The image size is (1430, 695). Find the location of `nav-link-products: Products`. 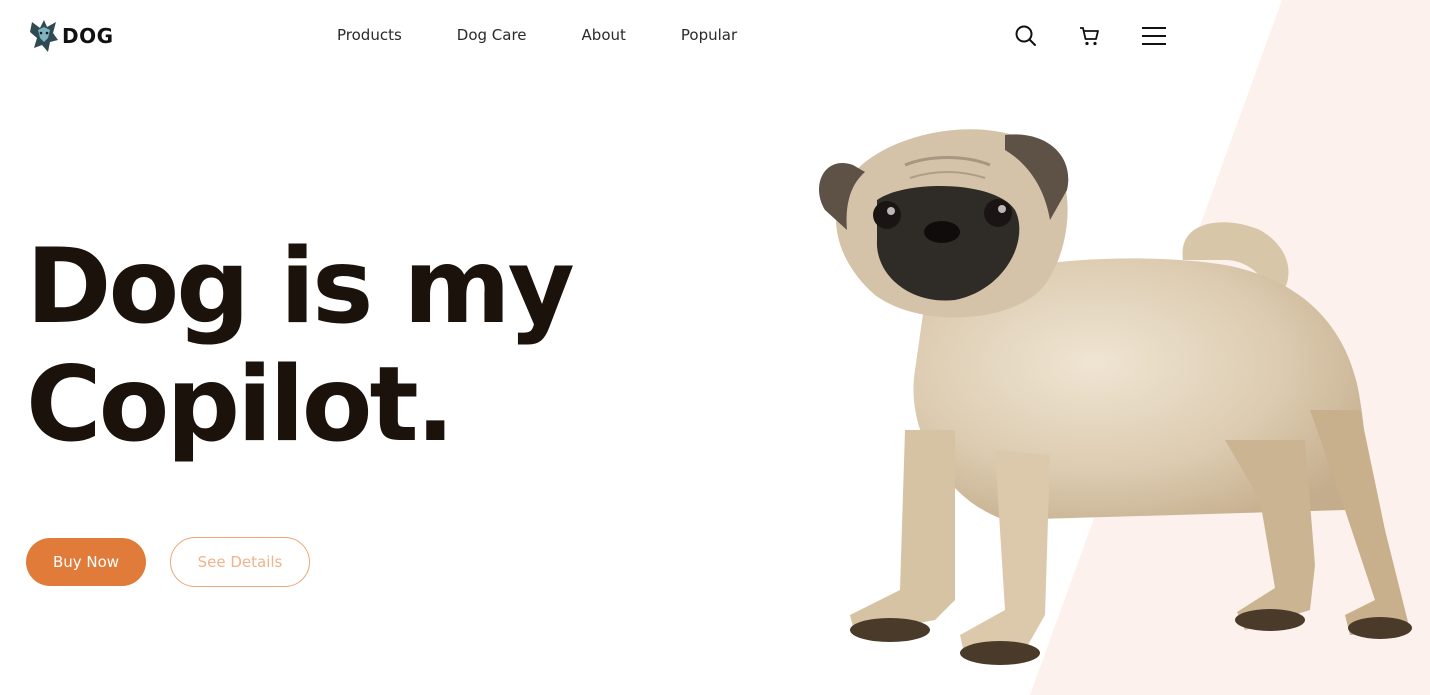

nav-link-products: Products is located at coordinates (369, 35).